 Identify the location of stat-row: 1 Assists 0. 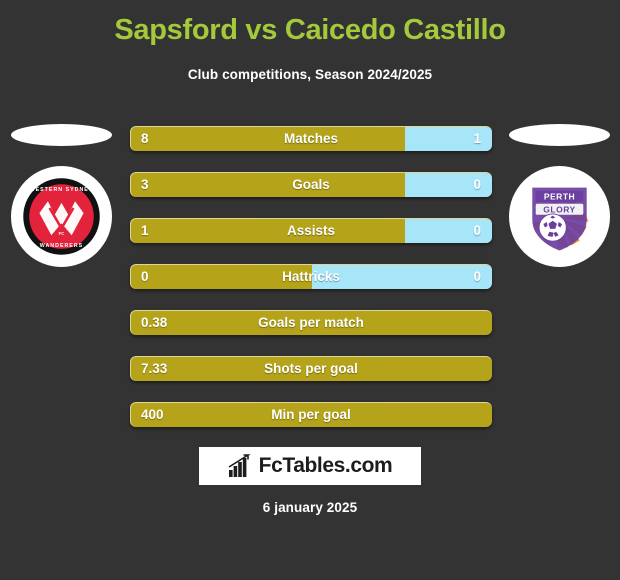
(311, 230).